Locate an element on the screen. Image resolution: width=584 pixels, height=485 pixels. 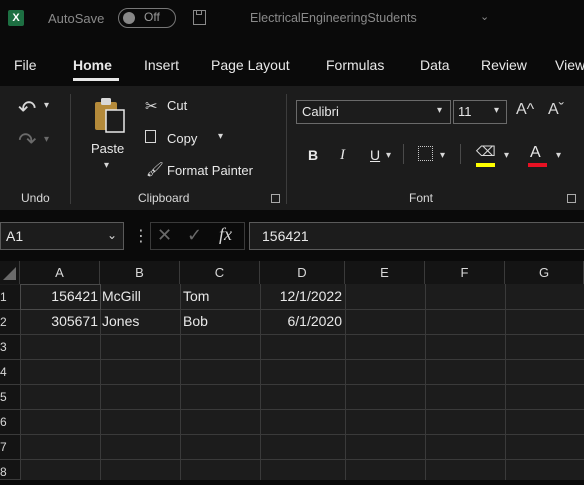
excel-logo-icon: X is located at coordinates (16, 18).